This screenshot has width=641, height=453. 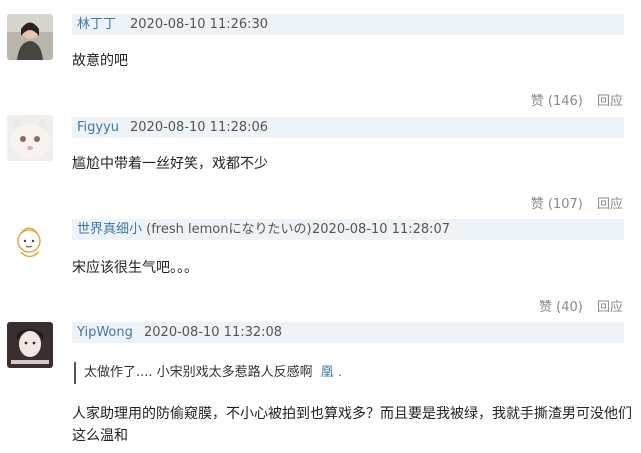 I want to click on quoted-username: 凰 ., so click(x=331, y=372).